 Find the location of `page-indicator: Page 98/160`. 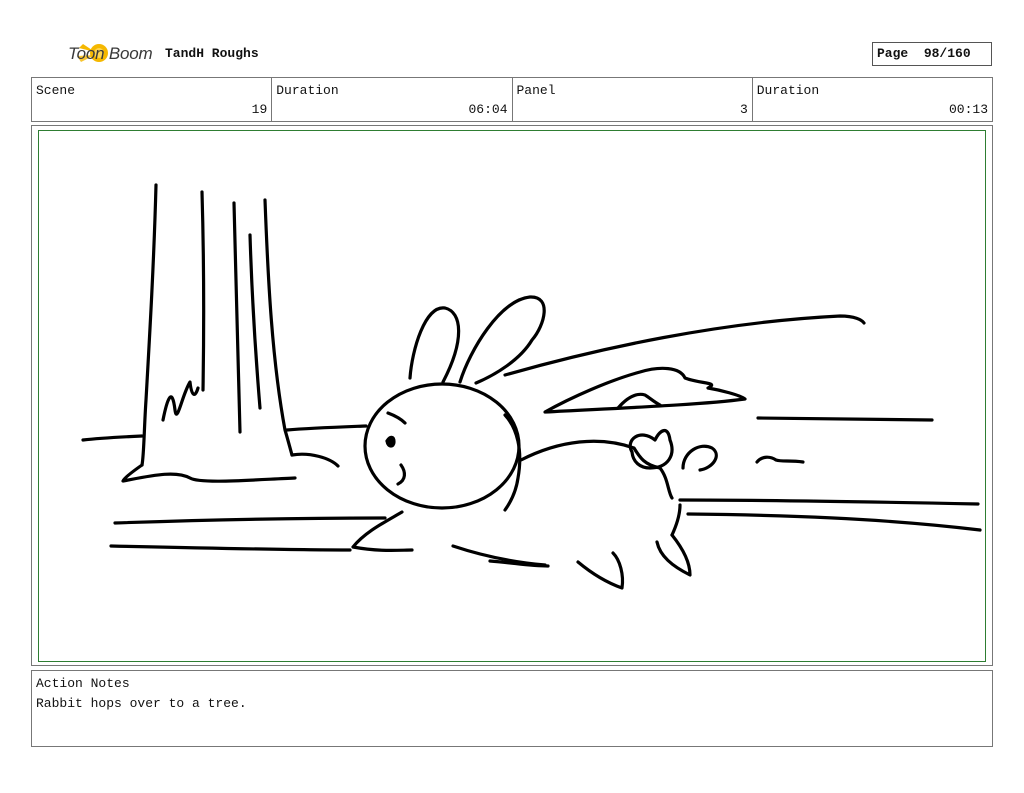

page-indicator: Page 98/160 is located at coordinates (932, 54).